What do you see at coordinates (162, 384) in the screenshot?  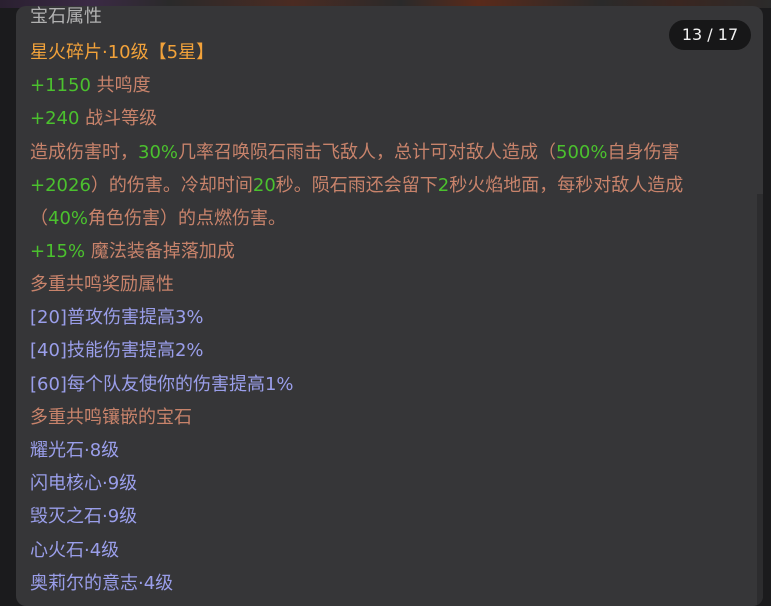 I see `resonance-bonus-item: [60]每个队友使你的伤害提高1%` at bounding box center [162, 384].